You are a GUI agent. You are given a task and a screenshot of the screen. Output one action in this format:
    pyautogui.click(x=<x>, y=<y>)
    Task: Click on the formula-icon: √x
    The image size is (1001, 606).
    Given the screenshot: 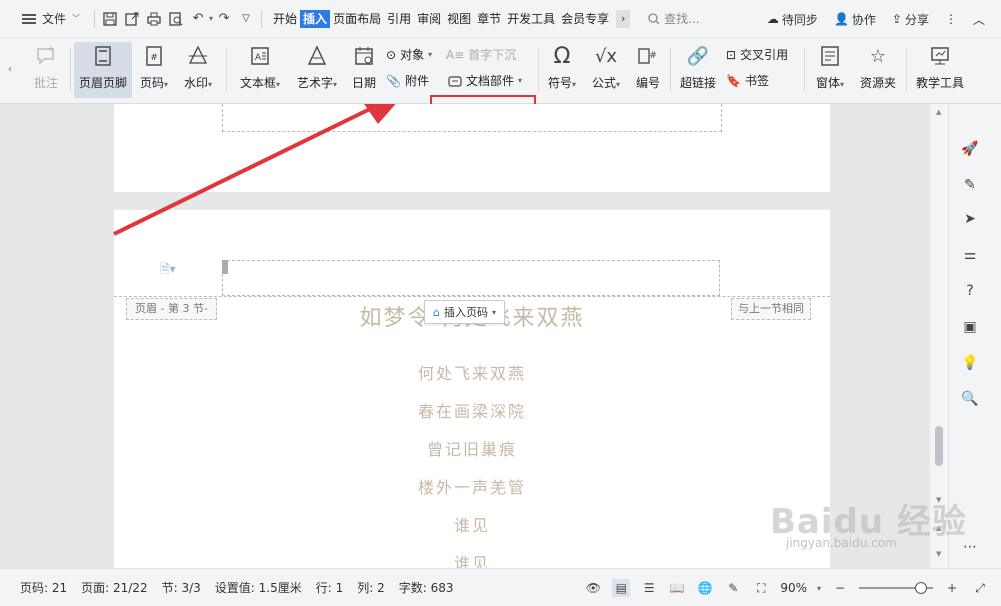 What is the action you would take?
    pyautogui.click(x=606, y=56)
    